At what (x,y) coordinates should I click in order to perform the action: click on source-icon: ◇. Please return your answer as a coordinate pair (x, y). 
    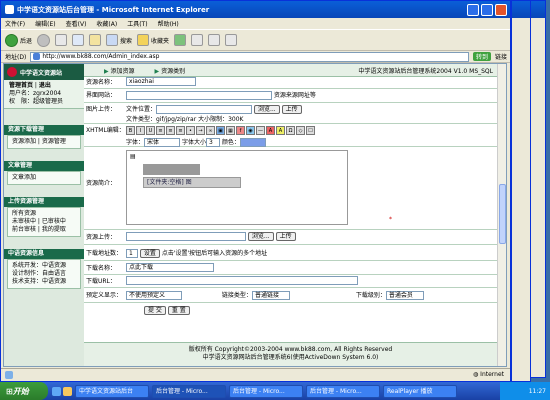
    Looking at the image, I should click on (300, 130).